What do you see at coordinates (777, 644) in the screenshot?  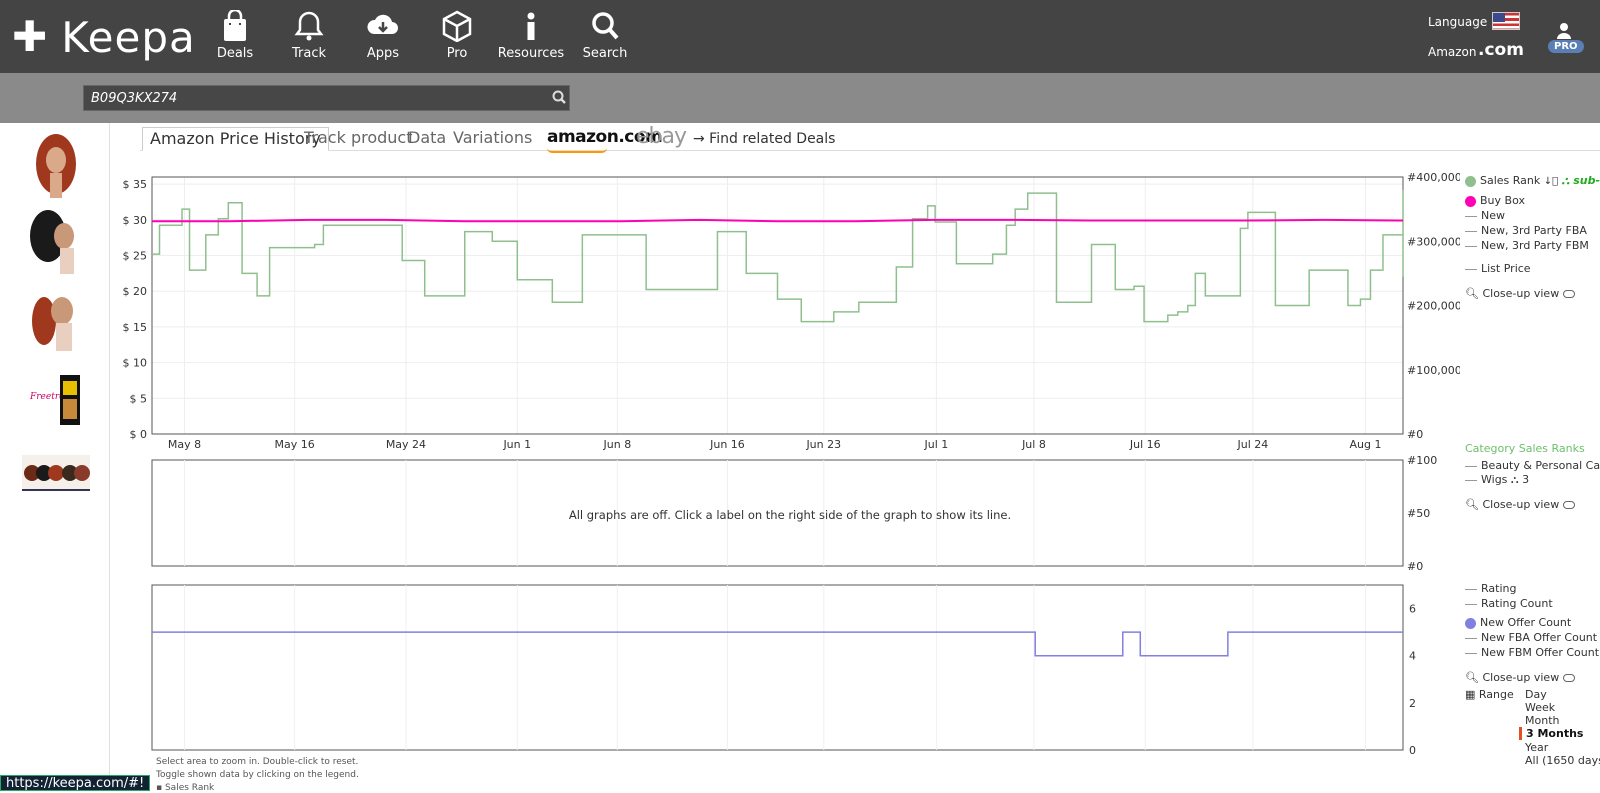 I see `new-offer-count-line` at bounding box center [777, 644].